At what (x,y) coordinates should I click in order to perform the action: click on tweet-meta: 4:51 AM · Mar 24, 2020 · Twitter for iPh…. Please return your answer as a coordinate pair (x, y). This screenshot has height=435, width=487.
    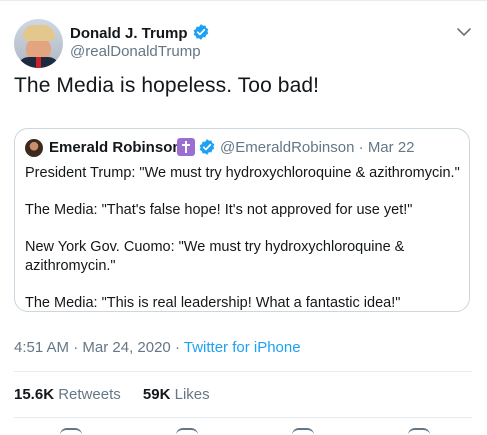
    Looking at the image, I should click on (157, 347).